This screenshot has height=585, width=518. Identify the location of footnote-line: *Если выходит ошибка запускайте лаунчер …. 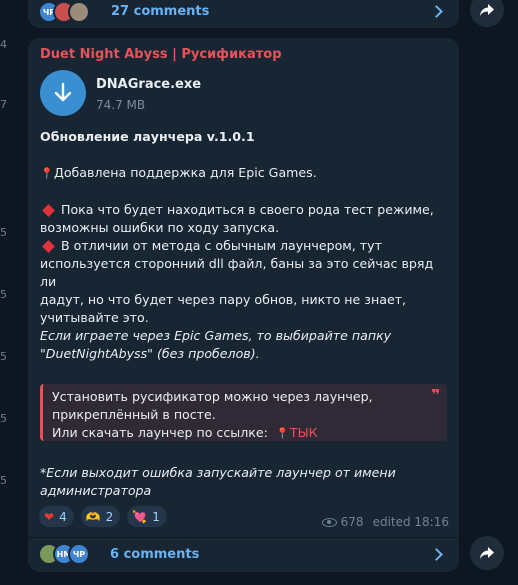
(218, 472).